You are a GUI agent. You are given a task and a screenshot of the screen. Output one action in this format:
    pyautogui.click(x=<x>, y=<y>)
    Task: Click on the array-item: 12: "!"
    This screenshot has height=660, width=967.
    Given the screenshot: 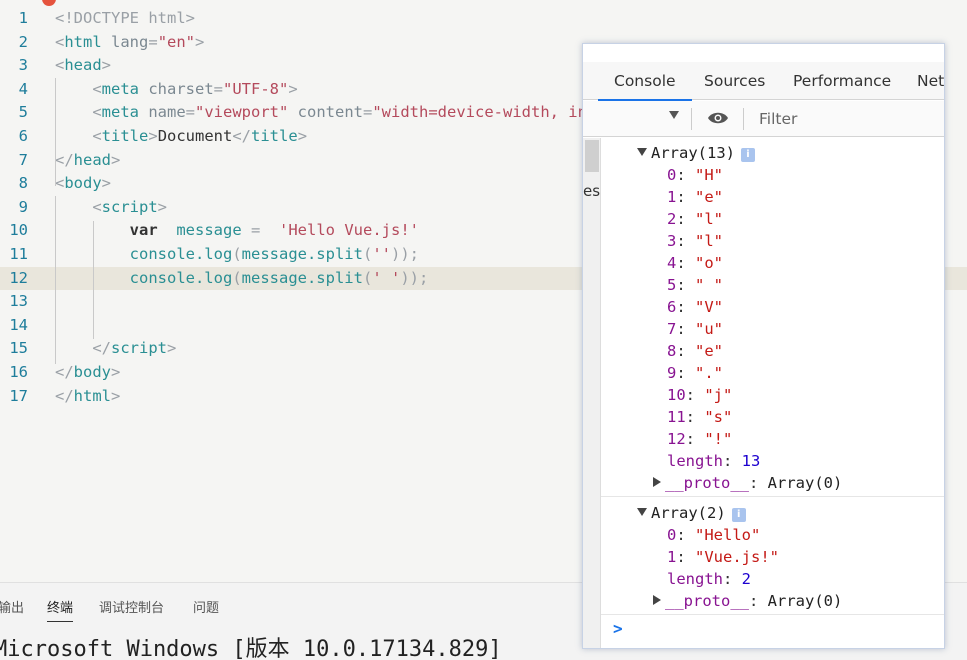 What is the action you would take?
    pyautogui.click(x=699, y=439)
    